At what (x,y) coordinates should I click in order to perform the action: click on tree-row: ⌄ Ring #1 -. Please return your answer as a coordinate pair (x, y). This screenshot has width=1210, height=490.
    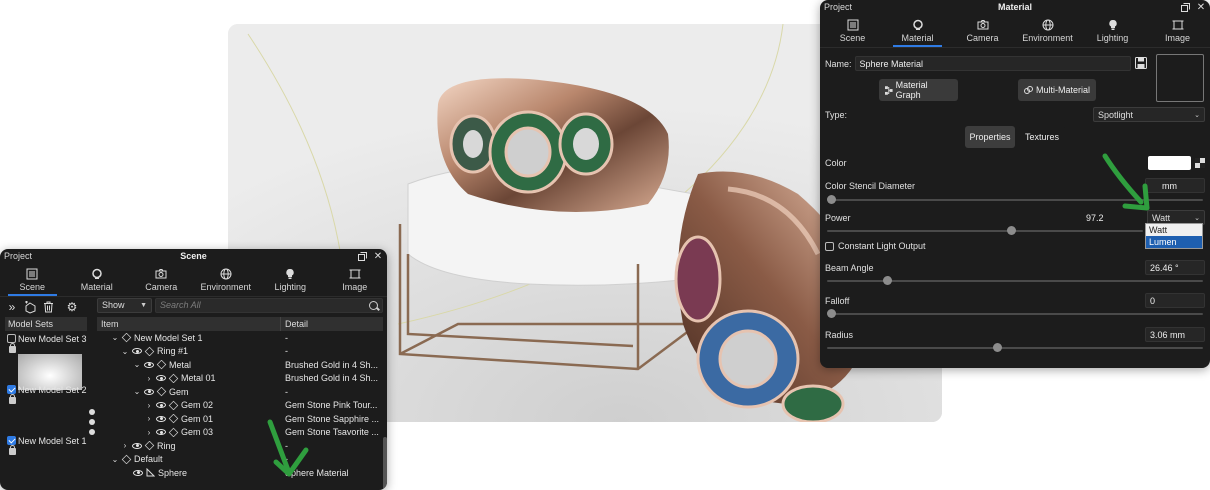
    Looking at the image, I should click on (240, 352).